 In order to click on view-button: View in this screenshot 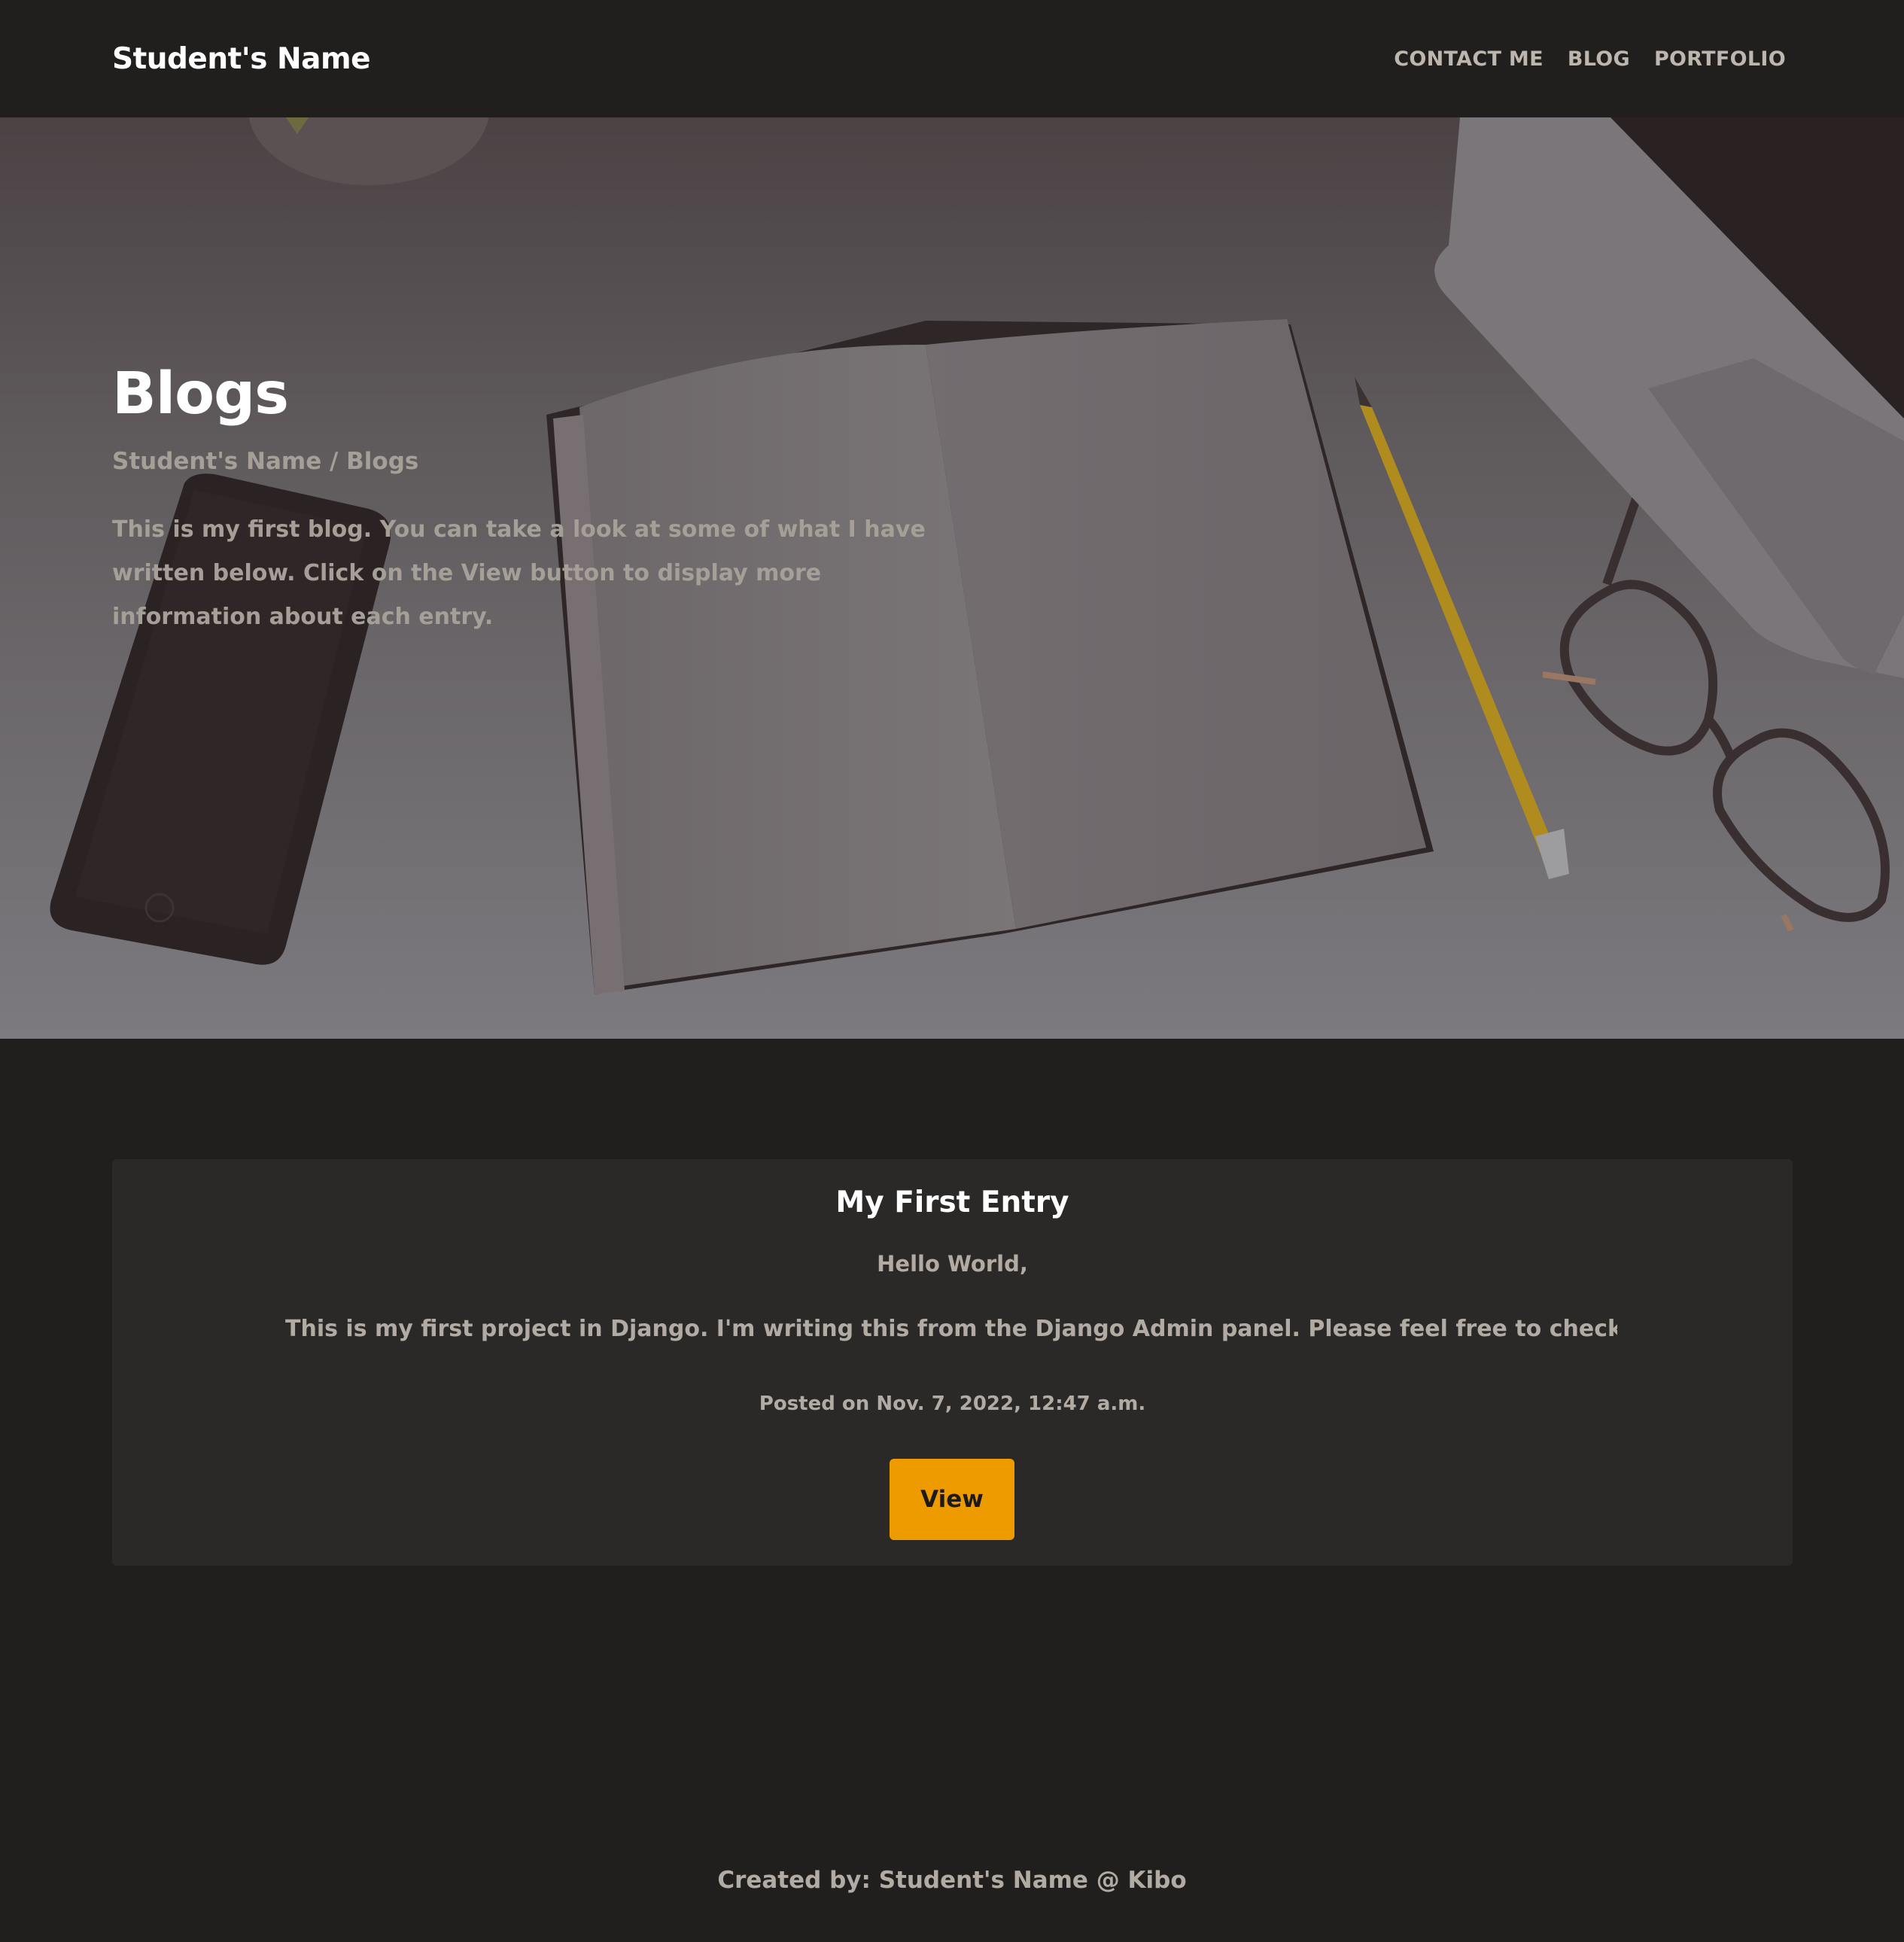, I will do `click(952, 1499)`.